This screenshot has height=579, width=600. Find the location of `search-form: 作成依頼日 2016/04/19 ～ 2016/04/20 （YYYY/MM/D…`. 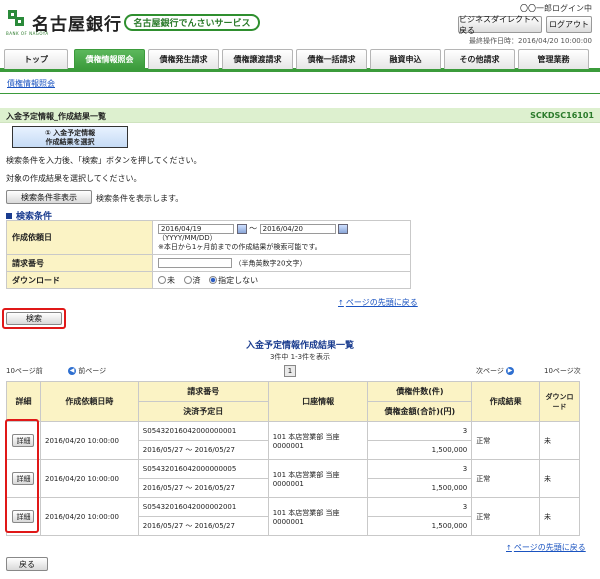

search-form: 作成依頼日 2016/04/19 ～ 2016/04/20 （YYYY/MM/D… is located at coordinates (208, 254).